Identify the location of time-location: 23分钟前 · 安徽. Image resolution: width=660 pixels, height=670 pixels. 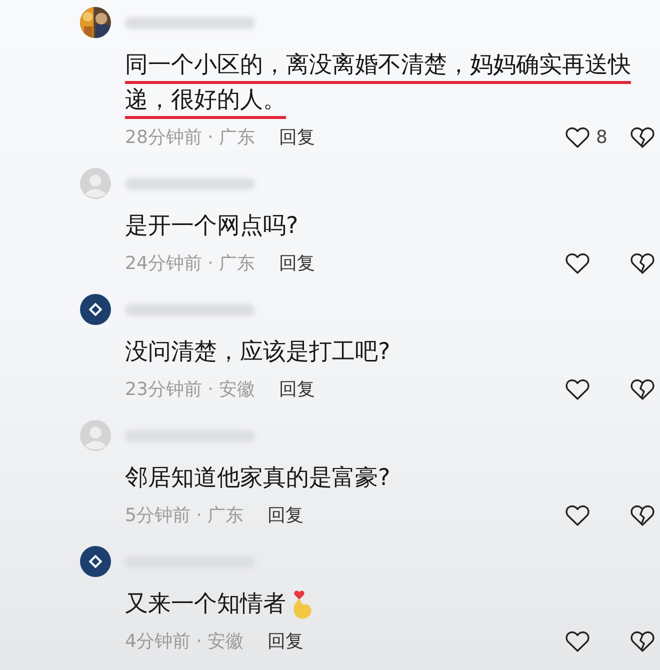
(190, 389).